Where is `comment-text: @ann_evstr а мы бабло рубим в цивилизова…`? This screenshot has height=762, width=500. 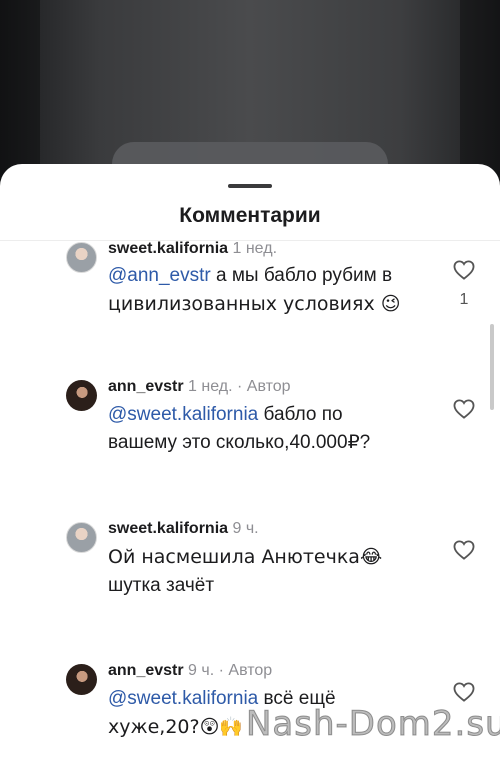 comment-text: @ann_evstr а мы бабло рубим в цивилизова… is located at coordinates (254, 290).